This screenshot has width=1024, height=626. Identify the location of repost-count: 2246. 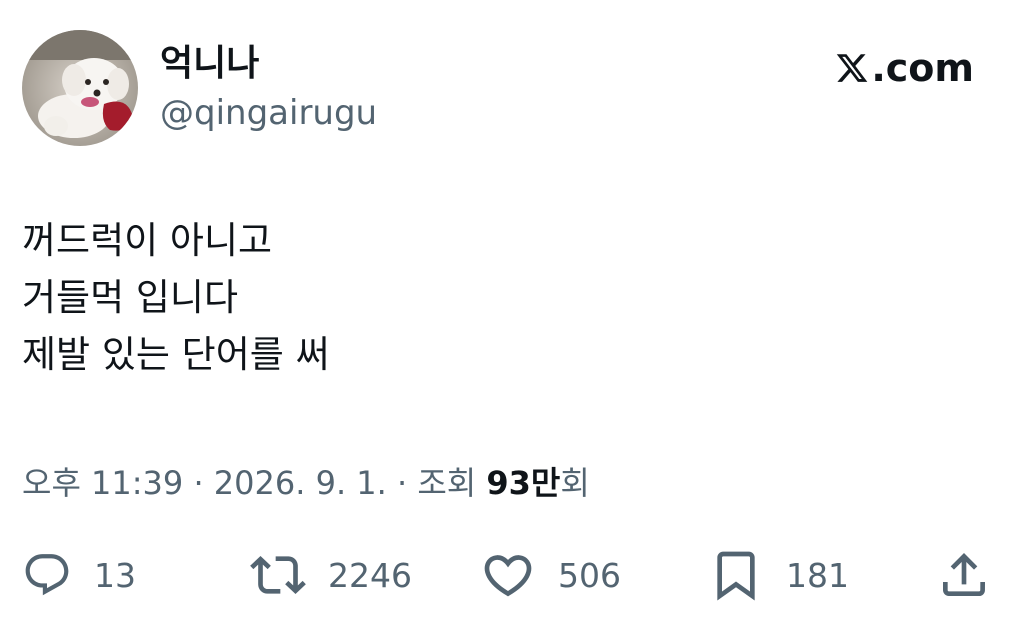
(370, 575).